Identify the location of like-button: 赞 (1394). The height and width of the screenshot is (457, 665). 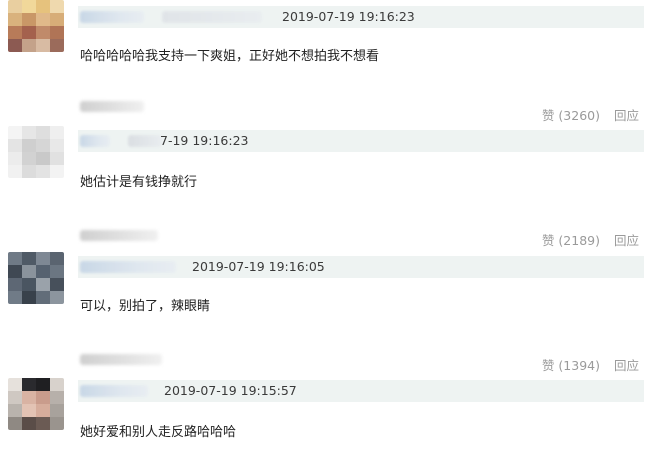
(571, 365).